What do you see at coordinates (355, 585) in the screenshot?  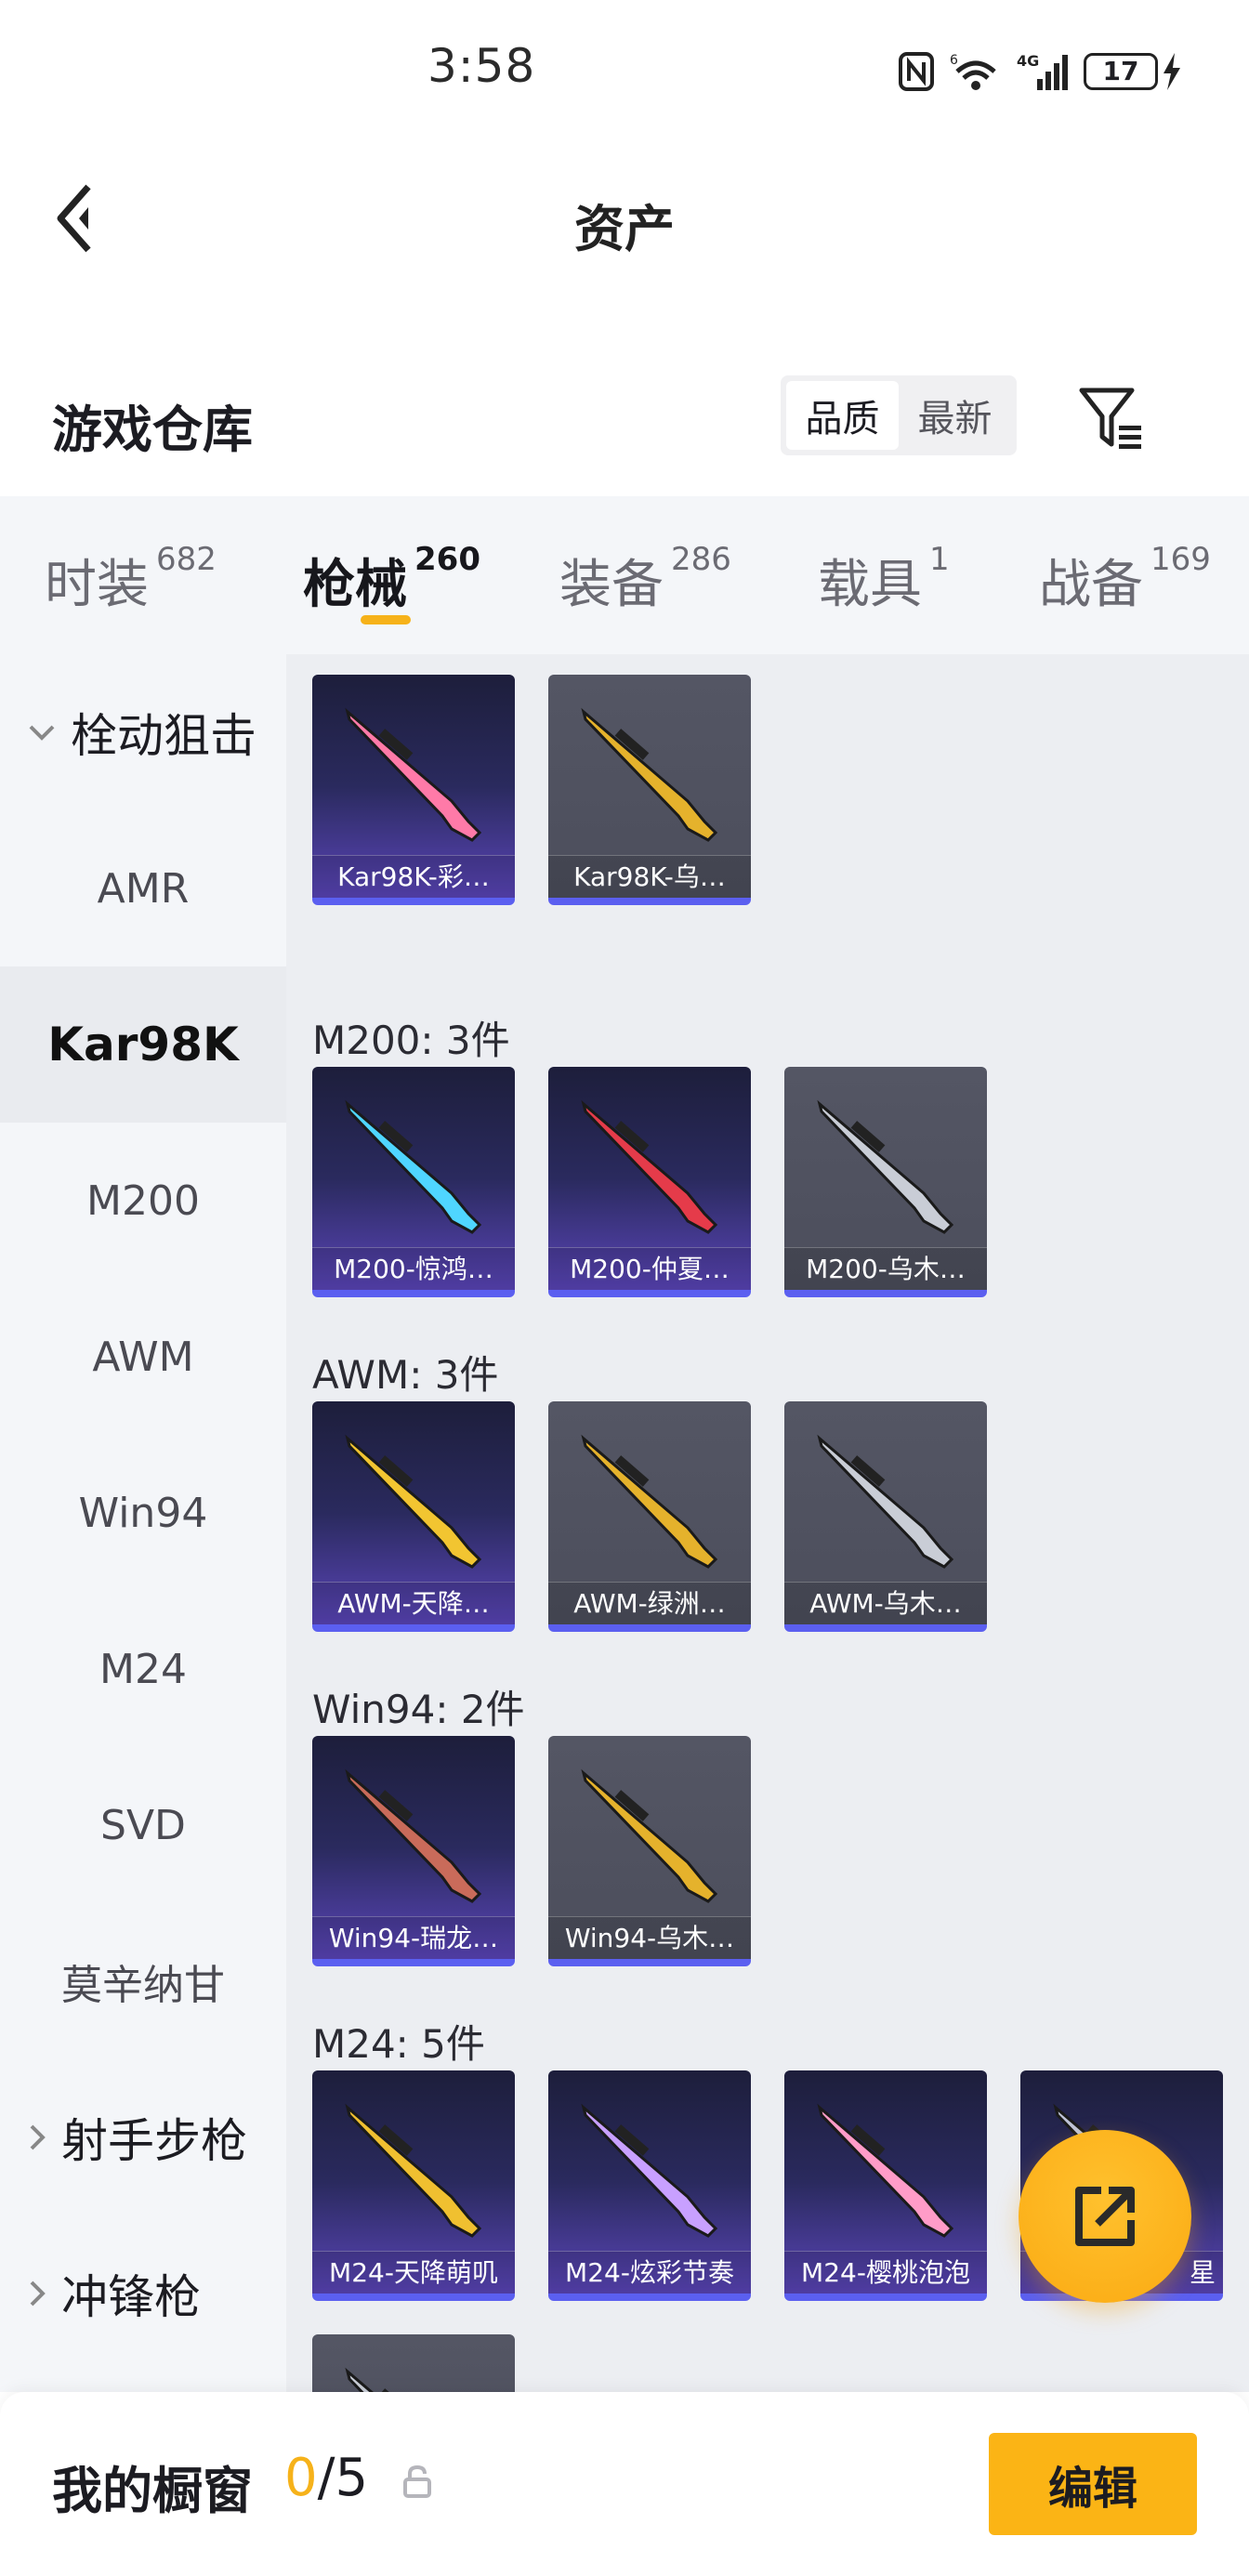 I see `tab-label: 枪械` at bounding box center [355, 585].